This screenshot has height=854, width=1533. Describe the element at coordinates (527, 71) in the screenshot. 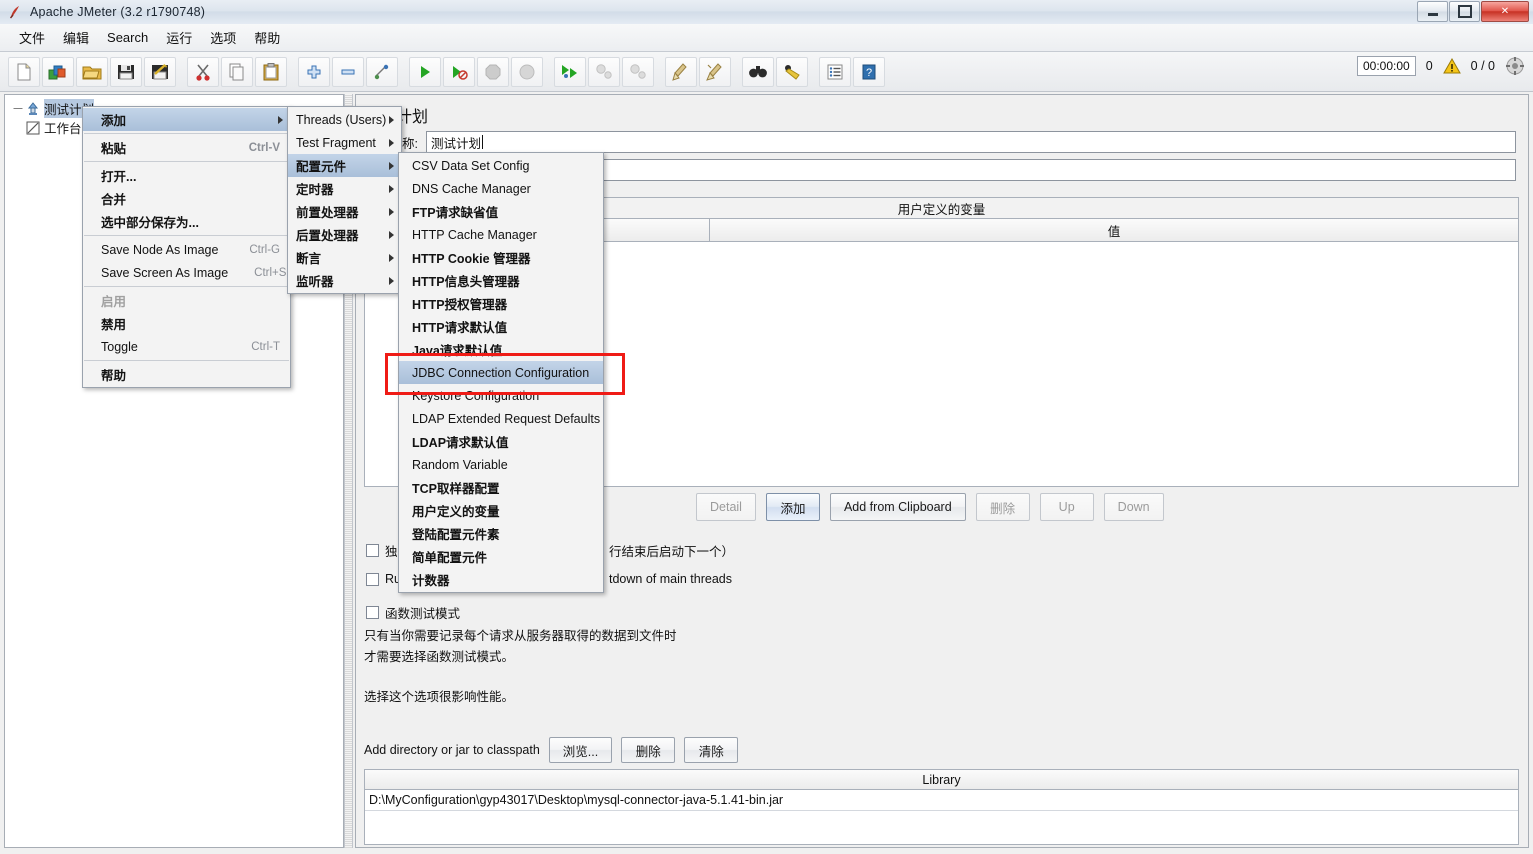

I see `shutdown-button` at that location.